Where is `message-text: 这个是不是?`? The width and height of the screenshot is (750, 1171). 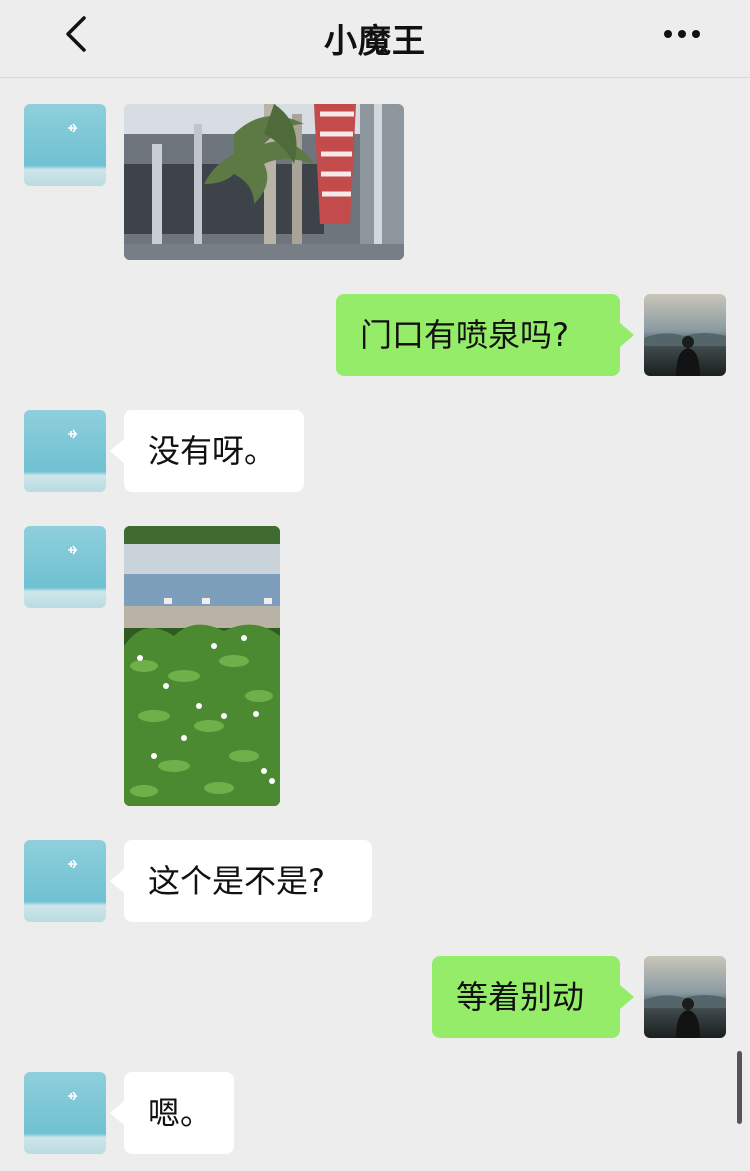
message-text: 这个是不是? is located at coordinates (236, 881).